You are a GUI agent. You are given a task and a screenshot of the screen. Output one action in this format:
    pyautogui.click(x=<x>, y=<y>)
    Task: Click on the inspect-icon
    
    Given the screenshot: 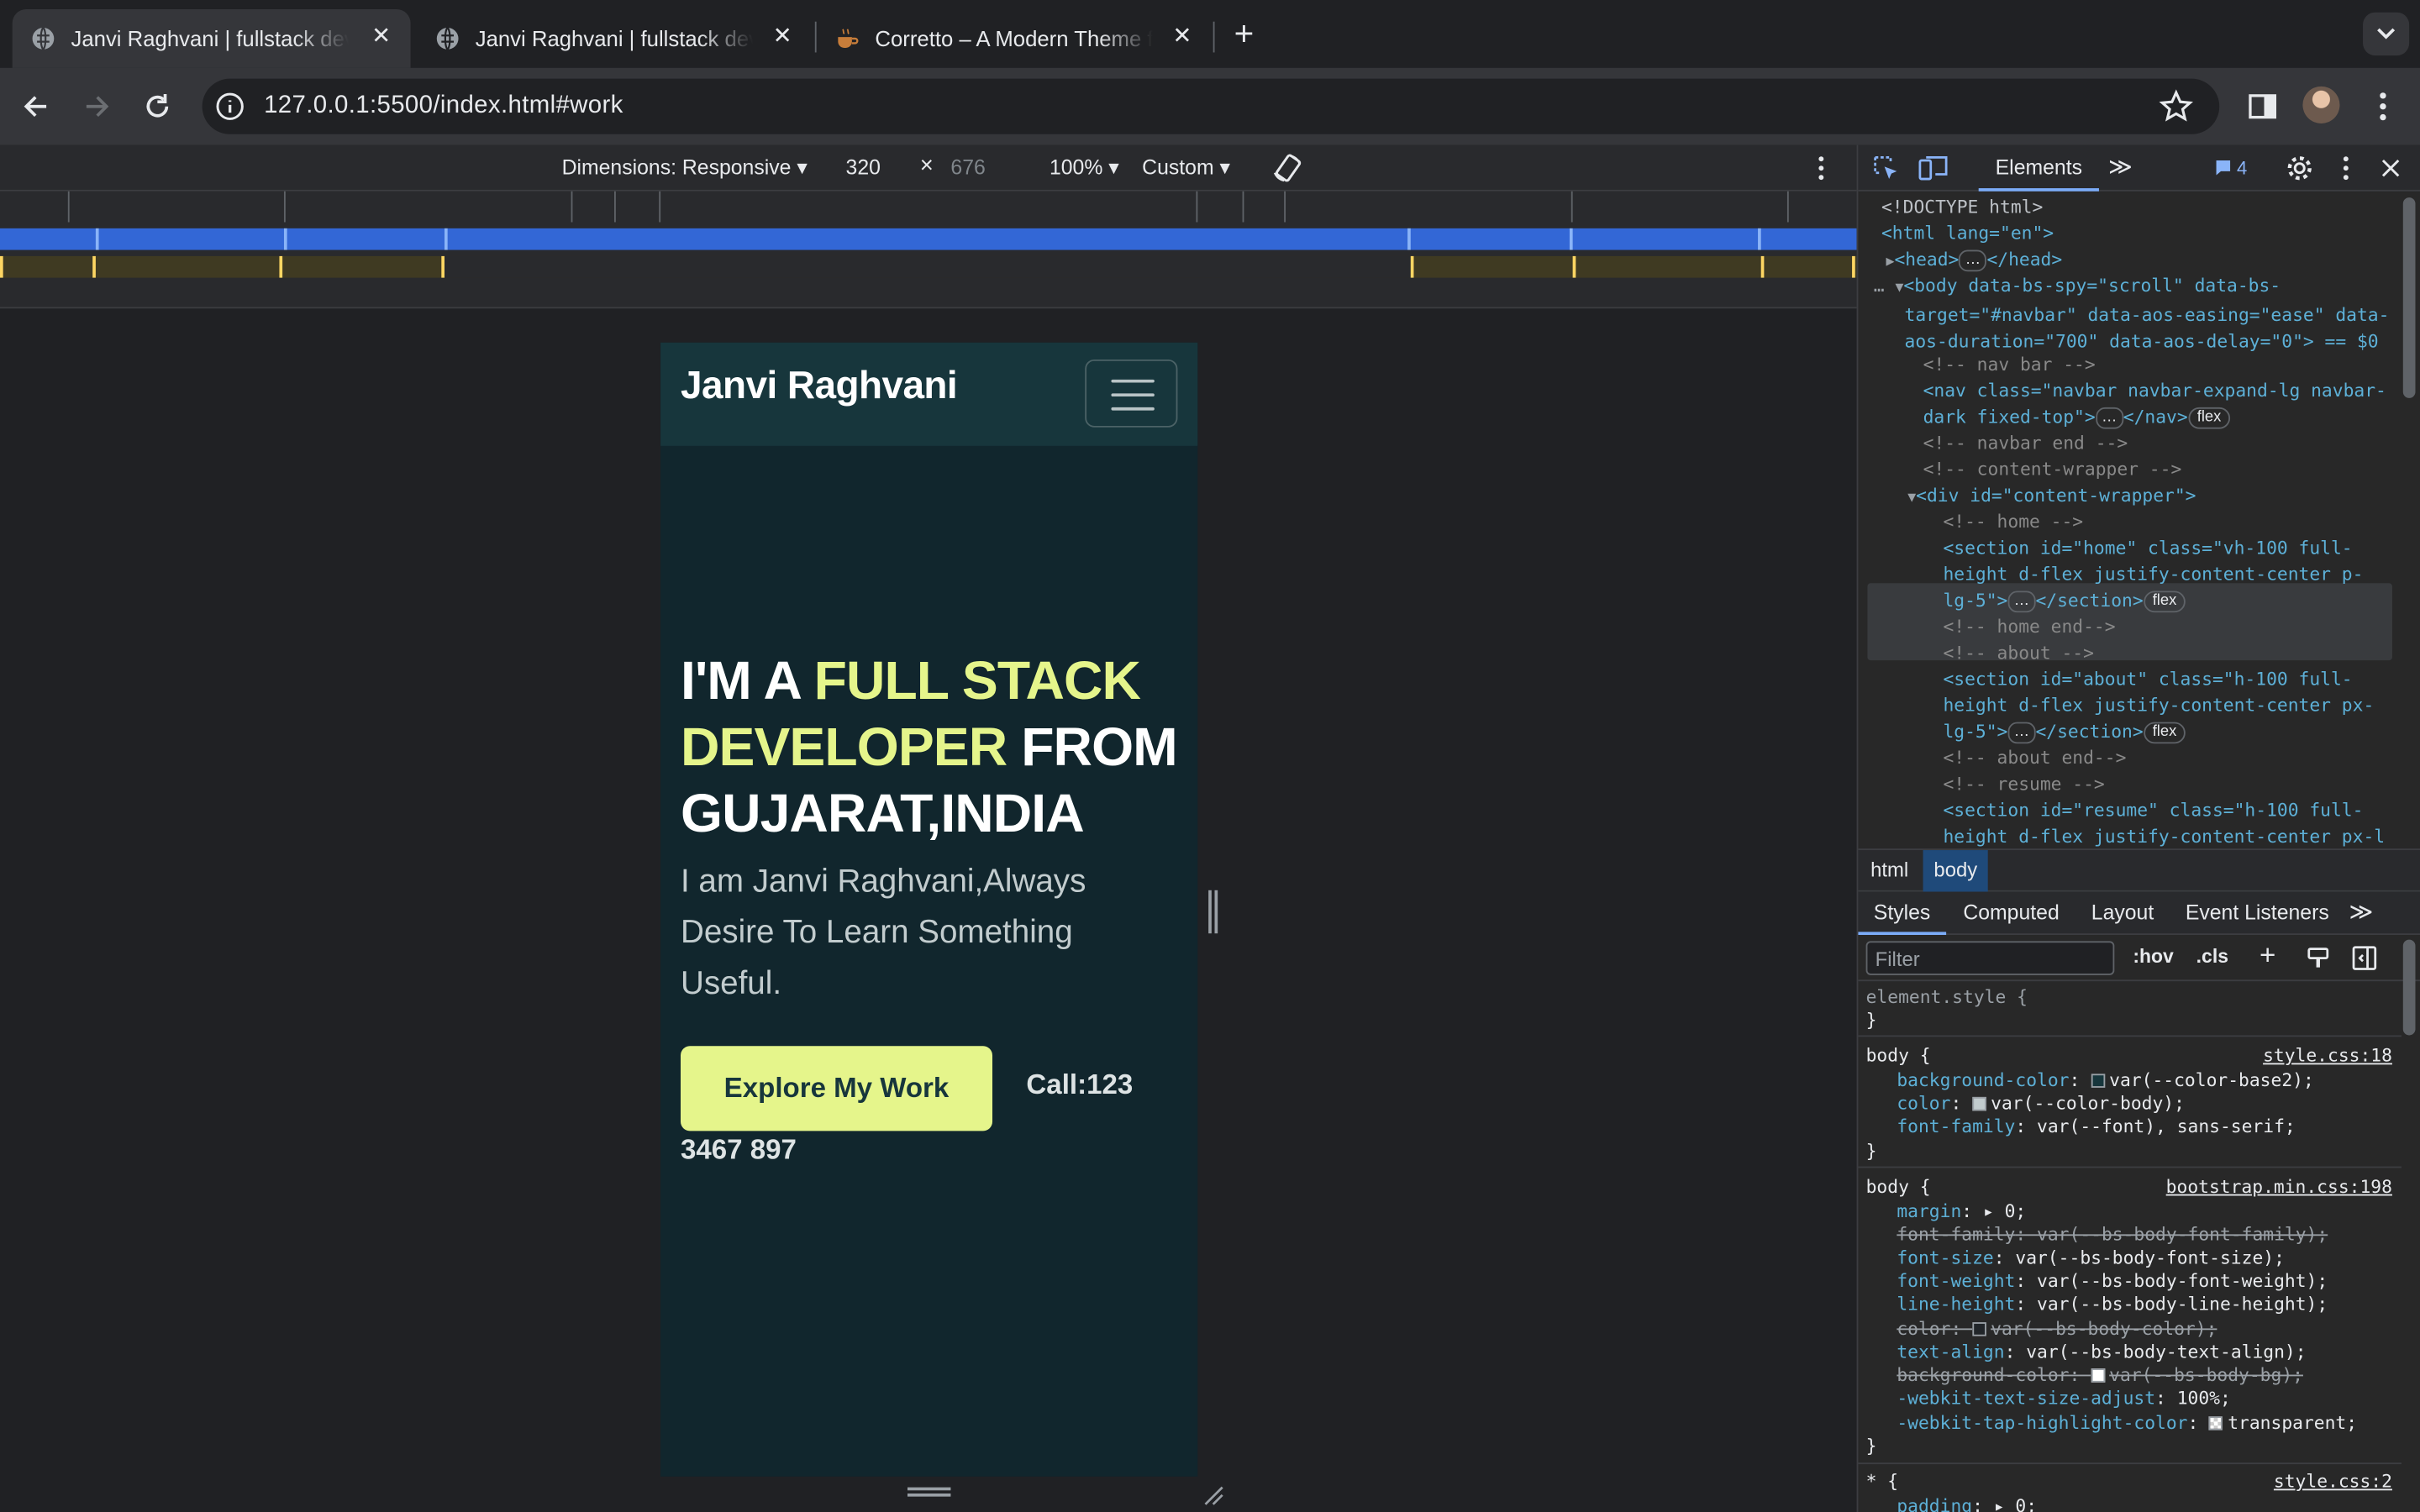 What is the action you would take?
    pyautogui.click(x=1886, y=168)
    